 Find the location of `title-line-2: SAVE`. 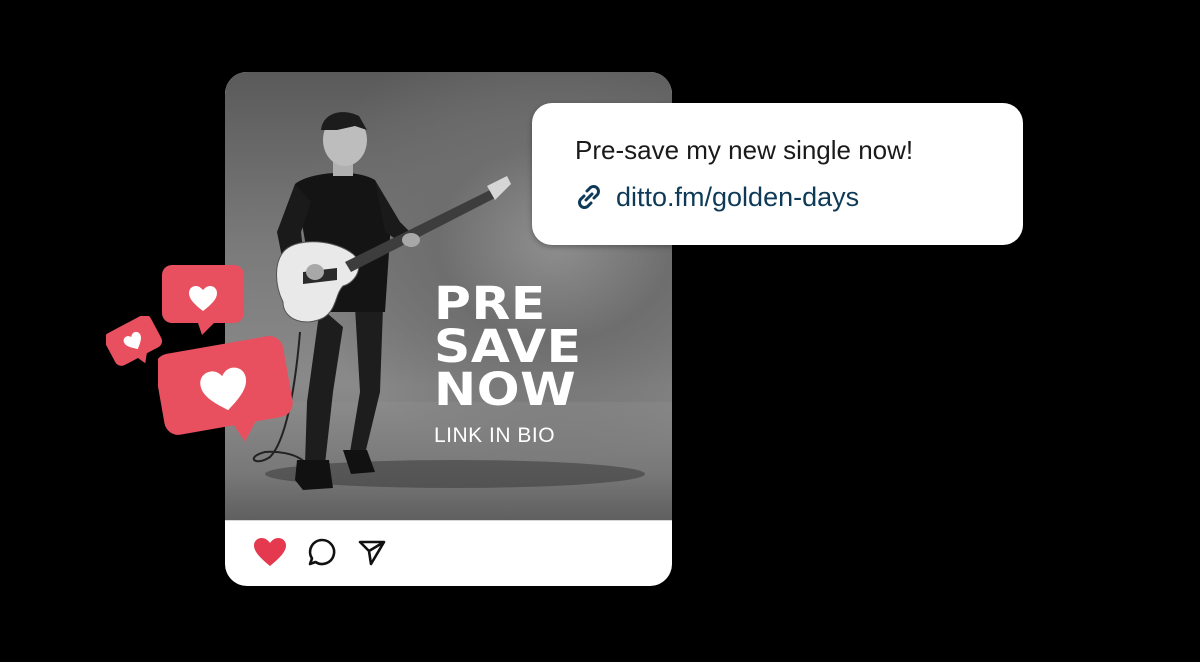

title-line-2: SAVE is located at coordinates (508, 346).